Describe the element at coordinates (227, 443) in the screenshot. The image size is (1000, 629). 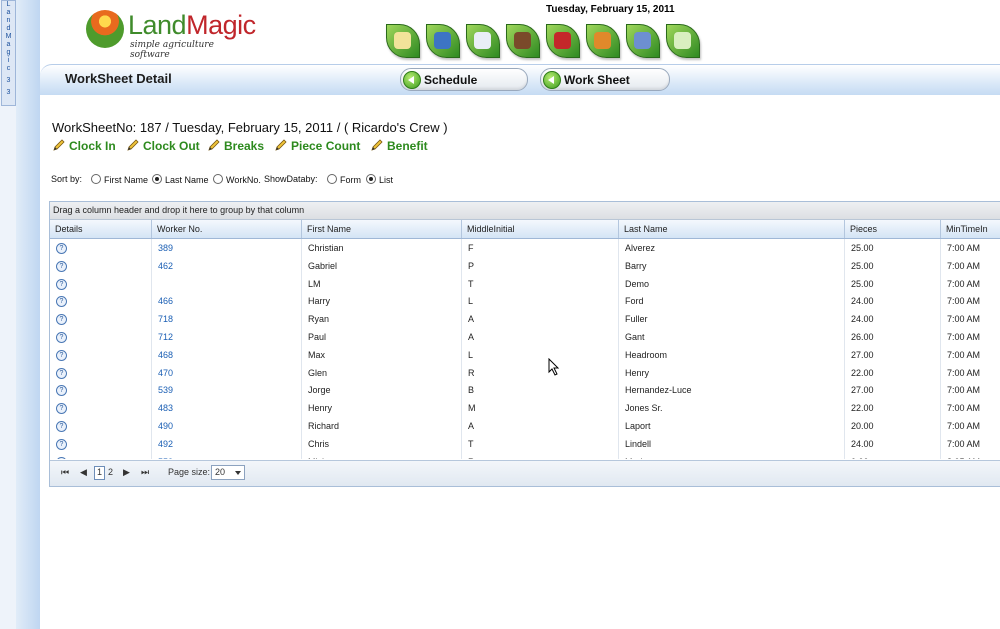
I see `worker-no-link: 492` at that location.